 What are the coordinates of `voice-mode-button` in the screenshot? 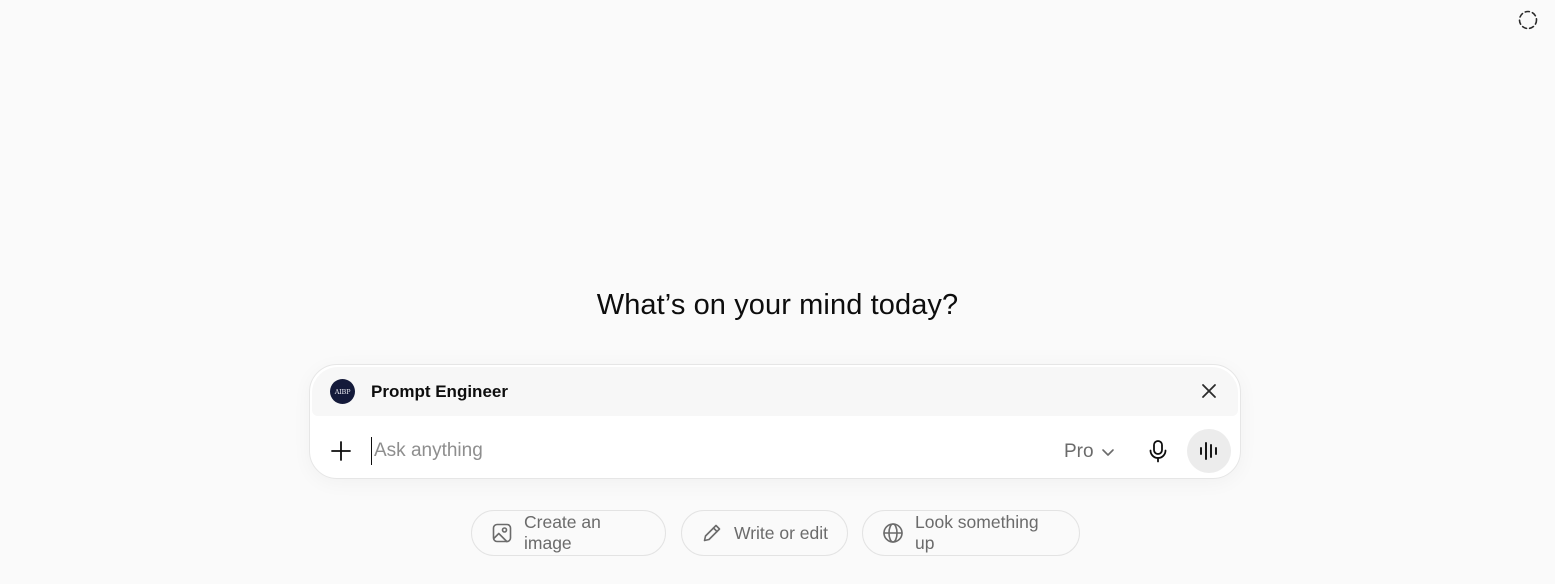 It's located at (1209, 451).